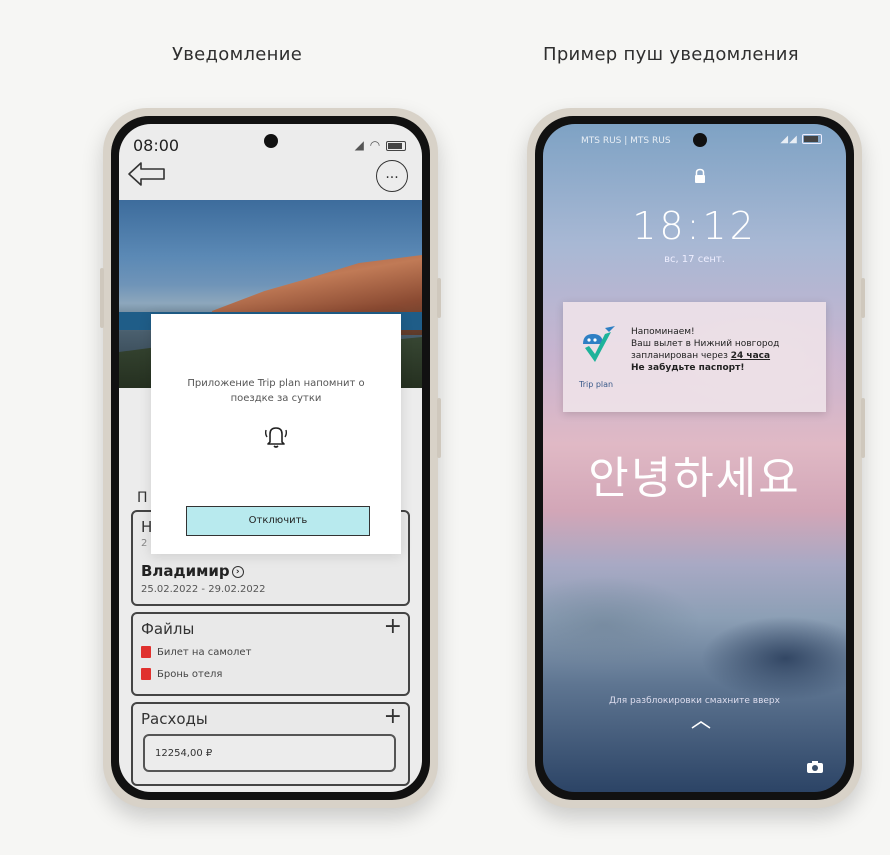 This screenshot has width=890, height=855. Describe the element at coordinates (144, 543) in the screenshot. I see `trip-subtitle: 2` at that location.